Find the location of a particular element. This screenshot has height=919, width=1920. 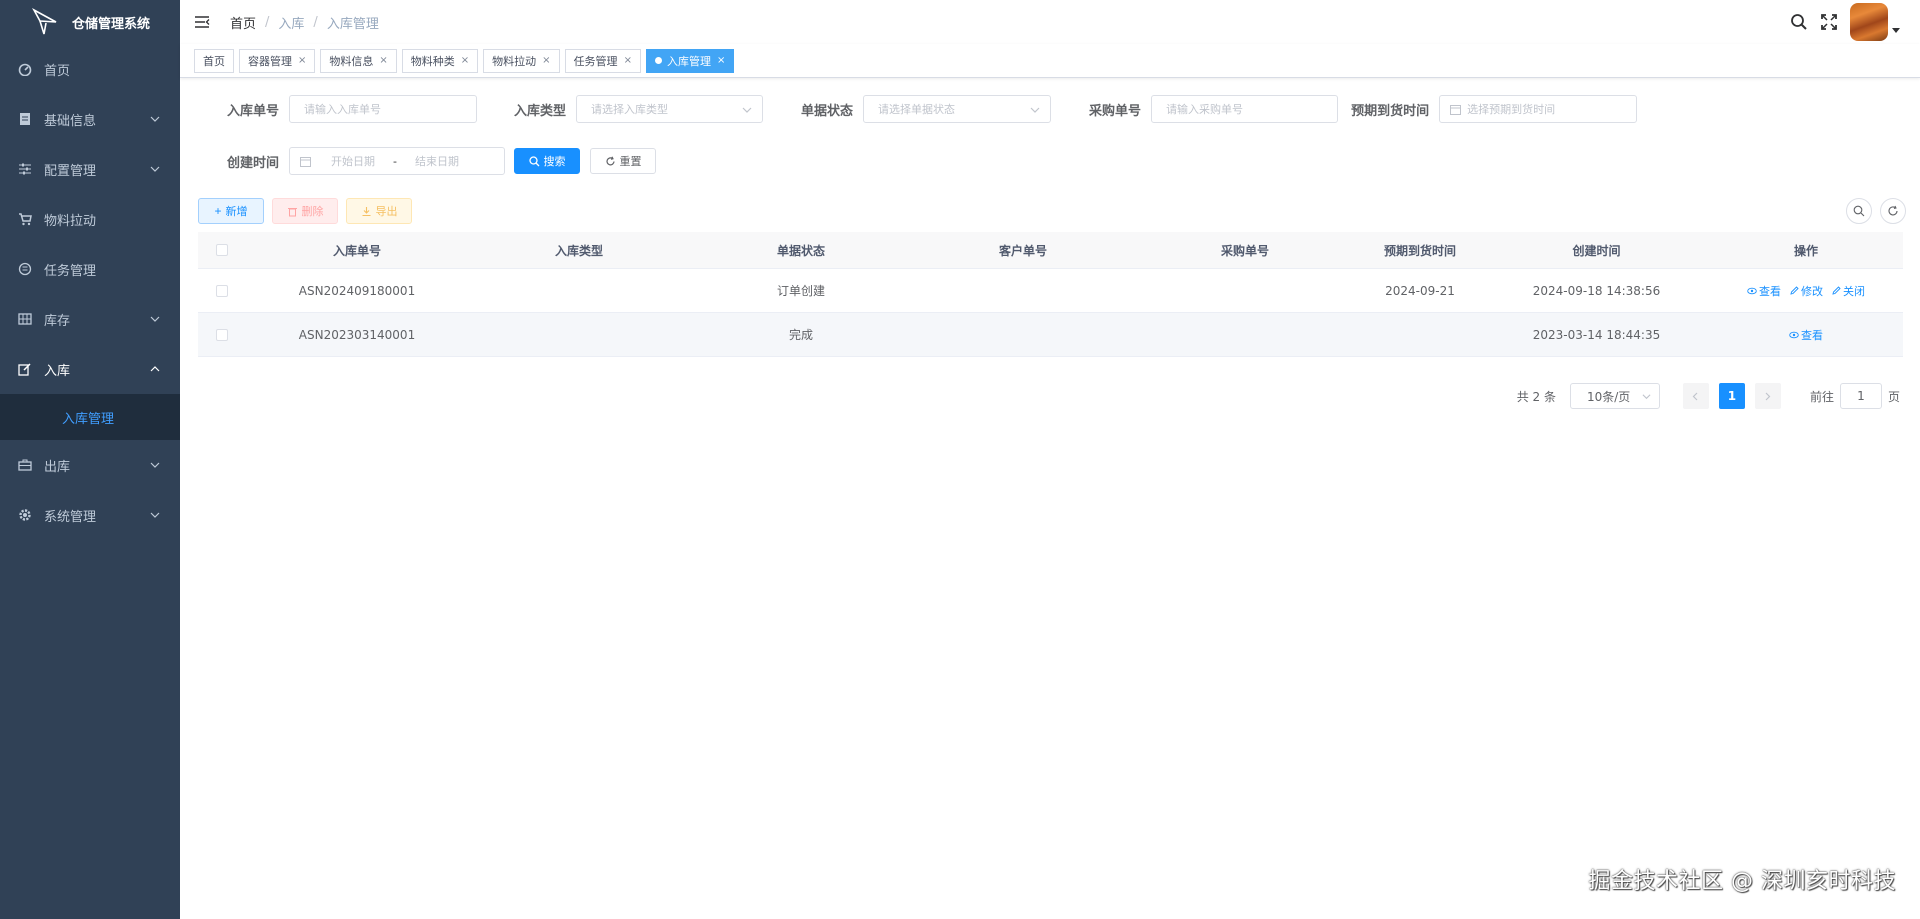

tag-label: 容器管理 is located at coordinates (270, 61).